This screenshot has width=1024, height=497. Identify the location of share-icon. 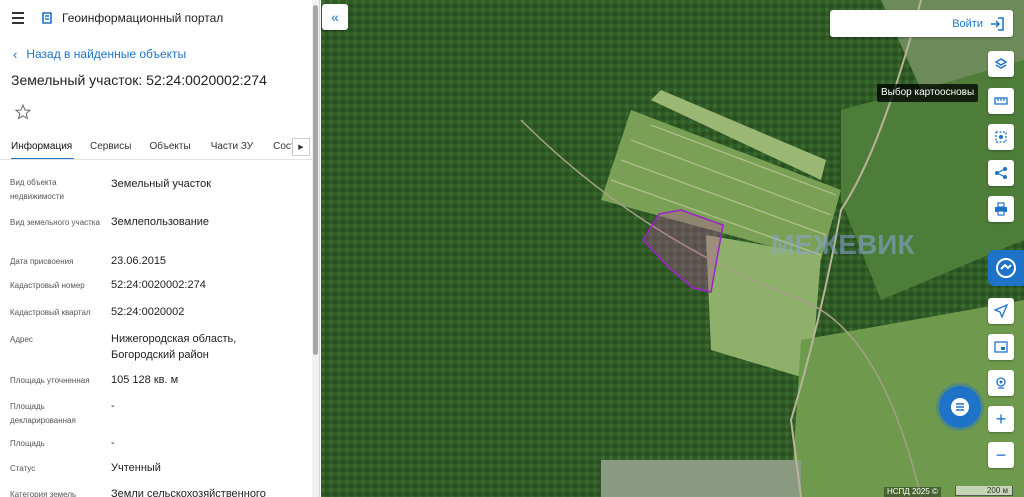
(1001, 173).